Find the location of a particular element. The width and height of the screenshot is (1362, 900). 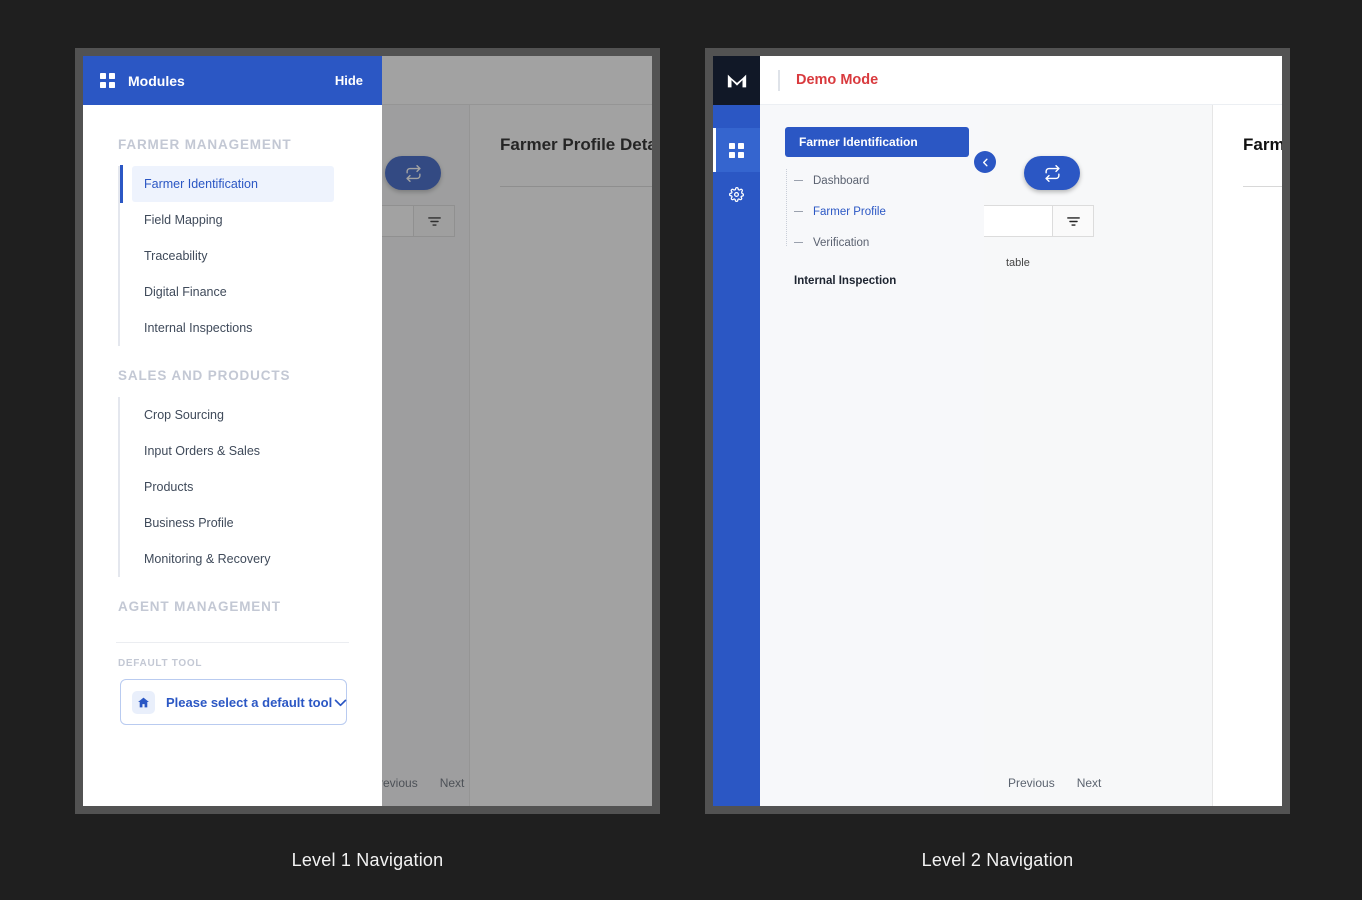

detail-divider is located at coordinates (1262, 186).